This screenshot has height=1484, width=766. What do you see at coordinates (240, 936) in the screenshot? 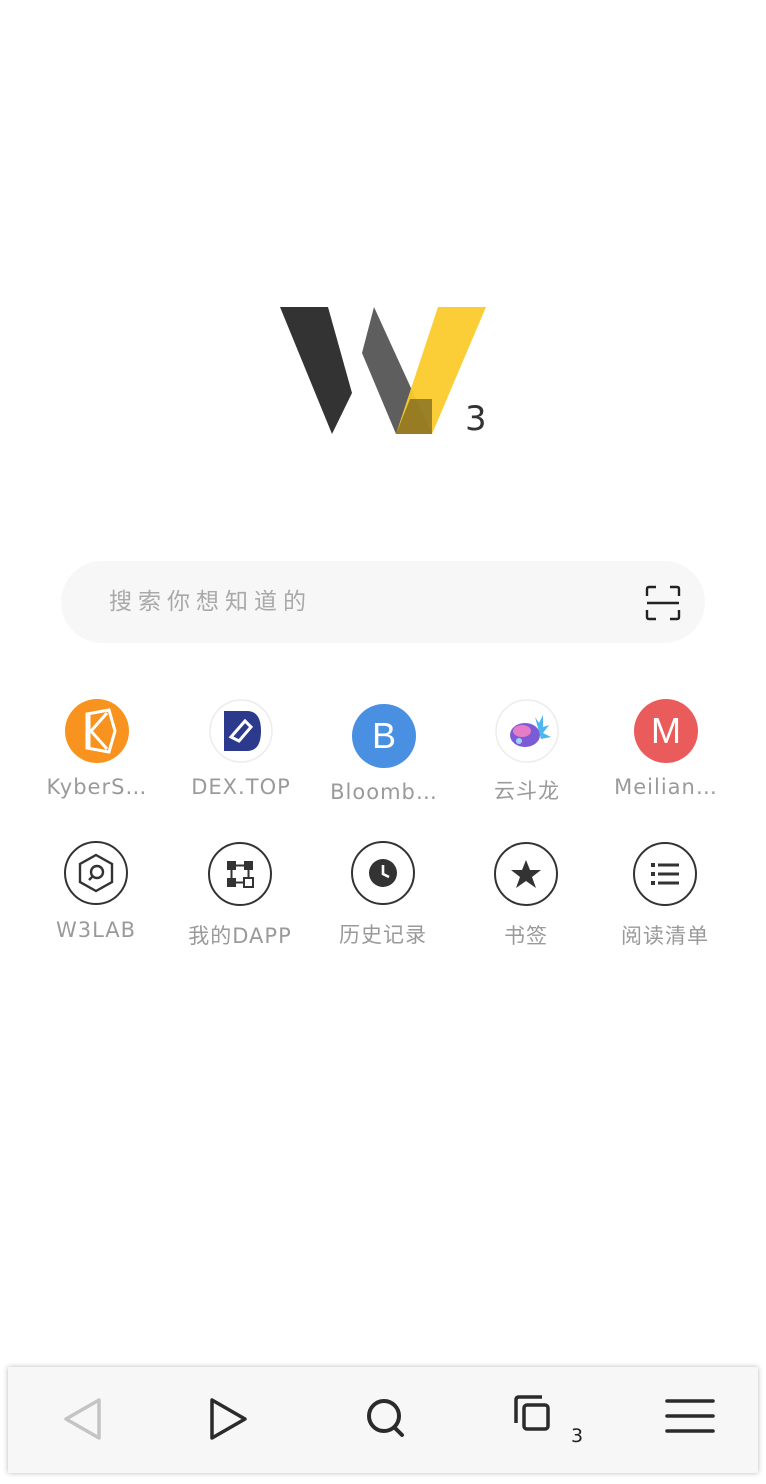
I see `tool-label: 我的DAPP` at bounding box center [240, 936].